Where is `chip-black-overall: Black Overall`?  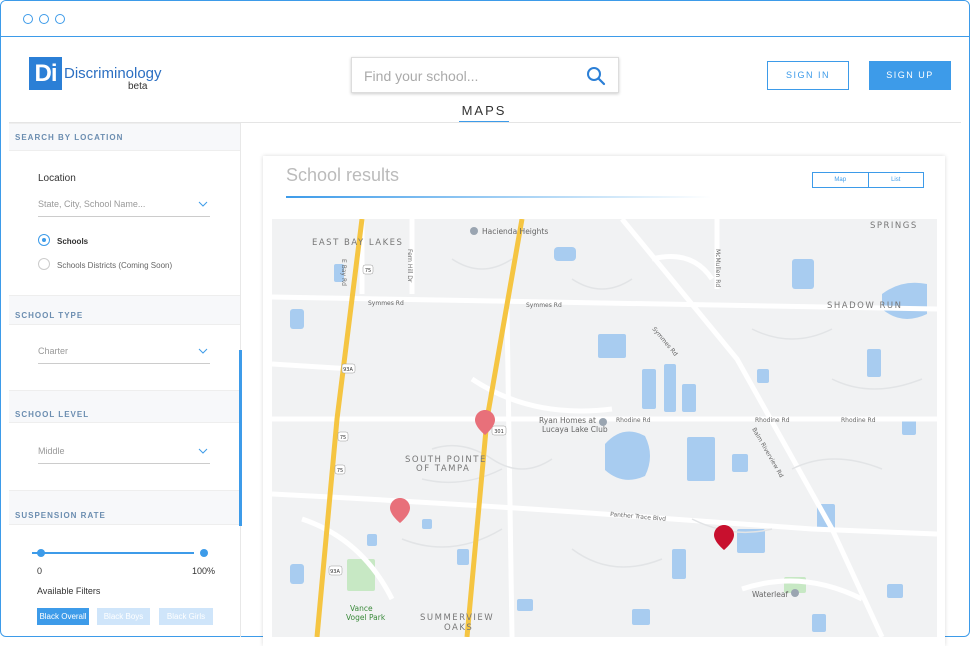 chip-black-overall: Black Overall is located at coordinates (63, 616).